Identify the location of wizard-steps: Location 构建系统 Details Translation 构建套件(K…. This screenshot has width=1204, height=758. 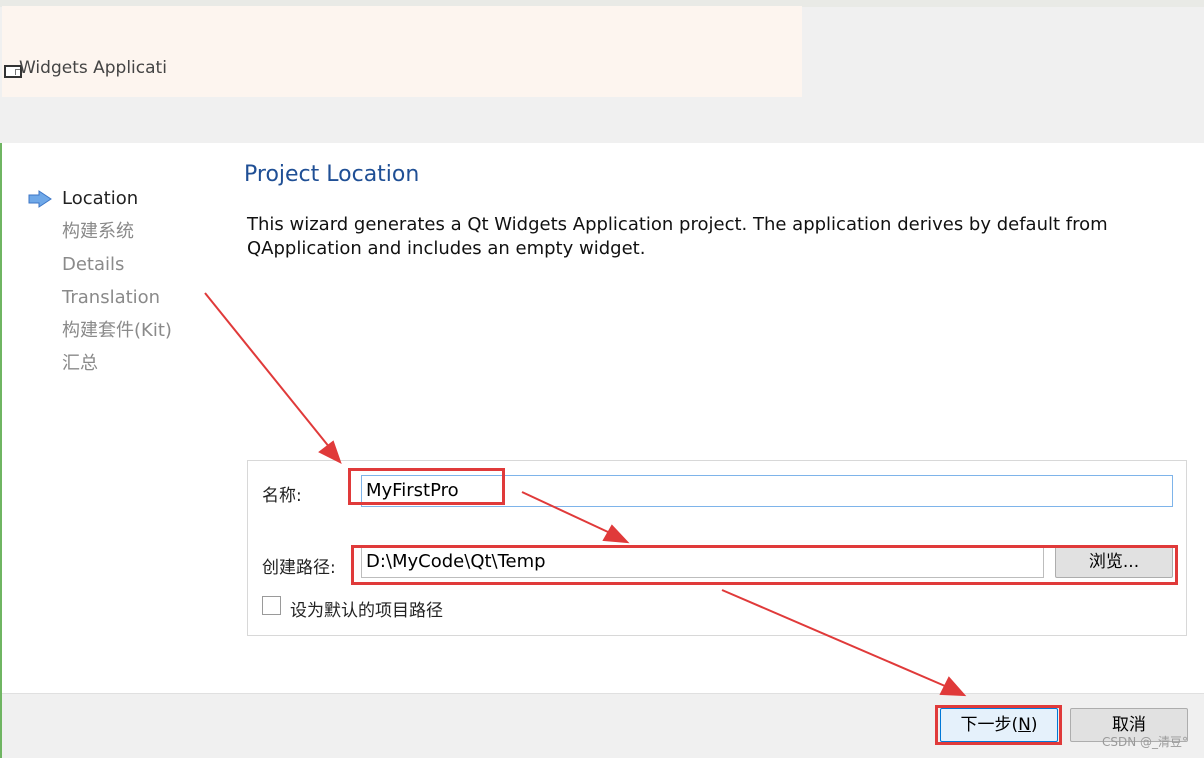
(128, 284).